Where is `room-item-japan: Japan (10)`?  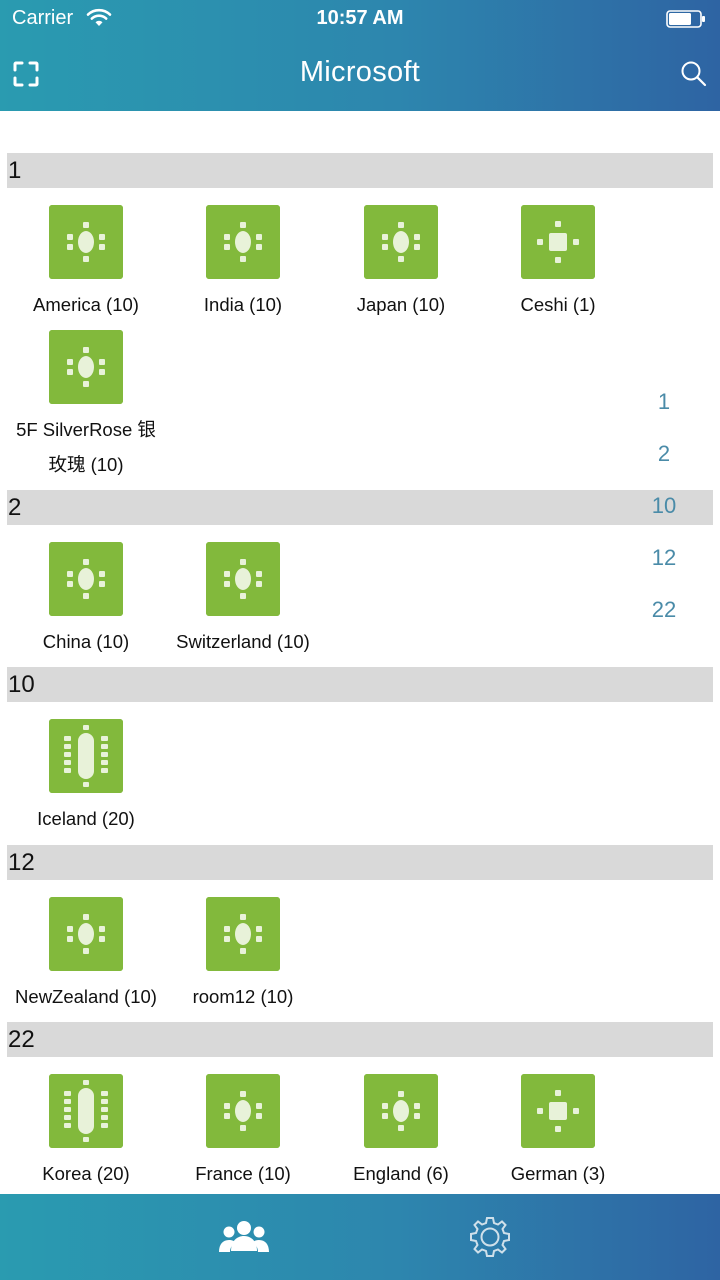
room-item-japan: Japan (10) is located at coordinates (401, 263).